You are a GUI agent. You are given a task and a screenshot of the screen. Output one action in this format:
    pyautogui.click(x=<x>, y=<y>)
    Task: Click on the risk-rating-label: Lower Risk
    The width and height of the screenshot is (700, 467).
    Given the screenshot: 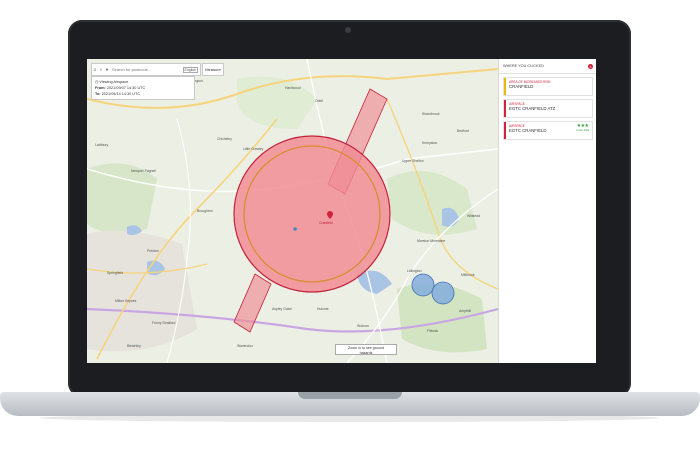 What is the action you would take?
    pyautogui.click(x=582, y=130)
    